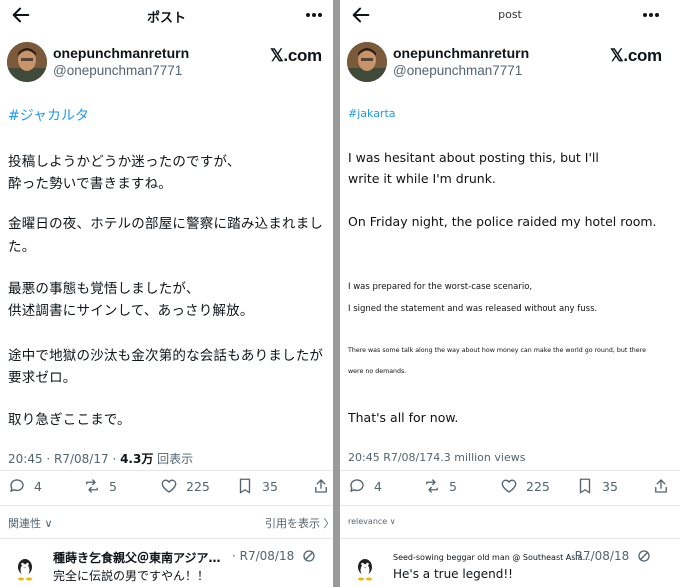 The width and height of the screenshot is (680, 587). What do you see at coordinates (30, 523) in the screenshot?
I see `sort-dropdown: 関連性 ∨` at bounding box center [30, 523].